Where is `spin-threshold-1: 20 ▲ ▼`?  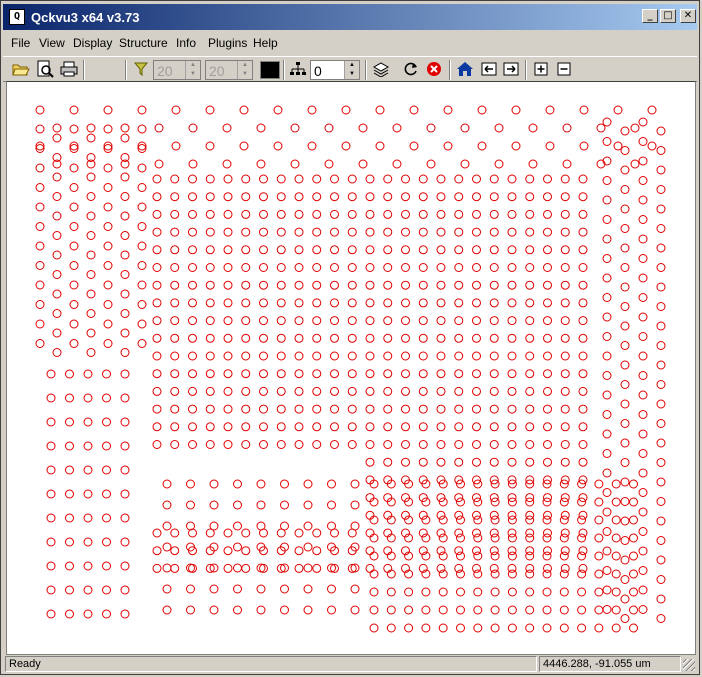
spin-threshold-1: 20 ▲ ▼ is located at coordinates (177, 70).